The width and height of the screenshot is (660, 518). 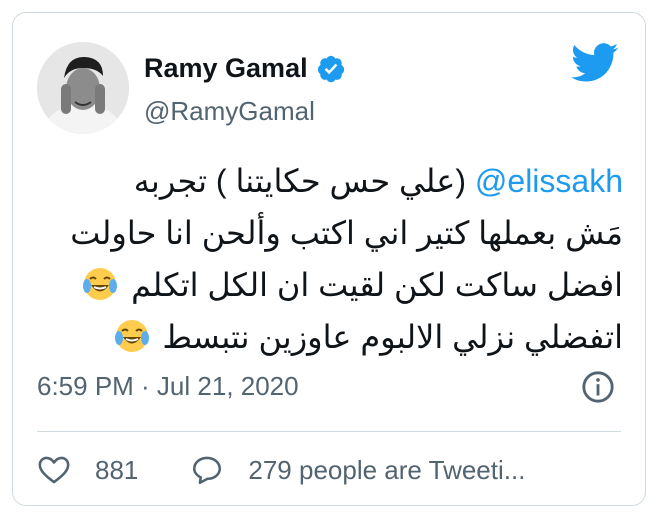 I want to click on tweet-body-line-3-text: افضل ساكت لكن لقيت ان الكل اتكلم, so click(x=377, y=285).